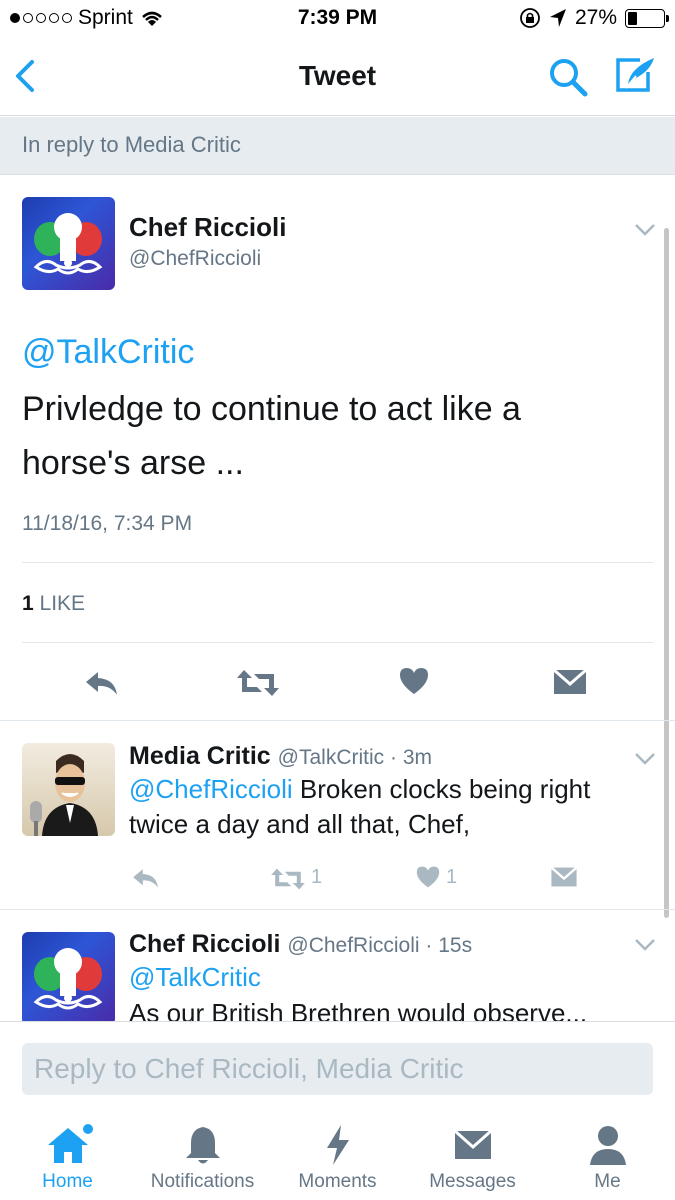 This screenshot has height=1200, width=675. I want to click on tab-label: Messages, so click(472, 1181).